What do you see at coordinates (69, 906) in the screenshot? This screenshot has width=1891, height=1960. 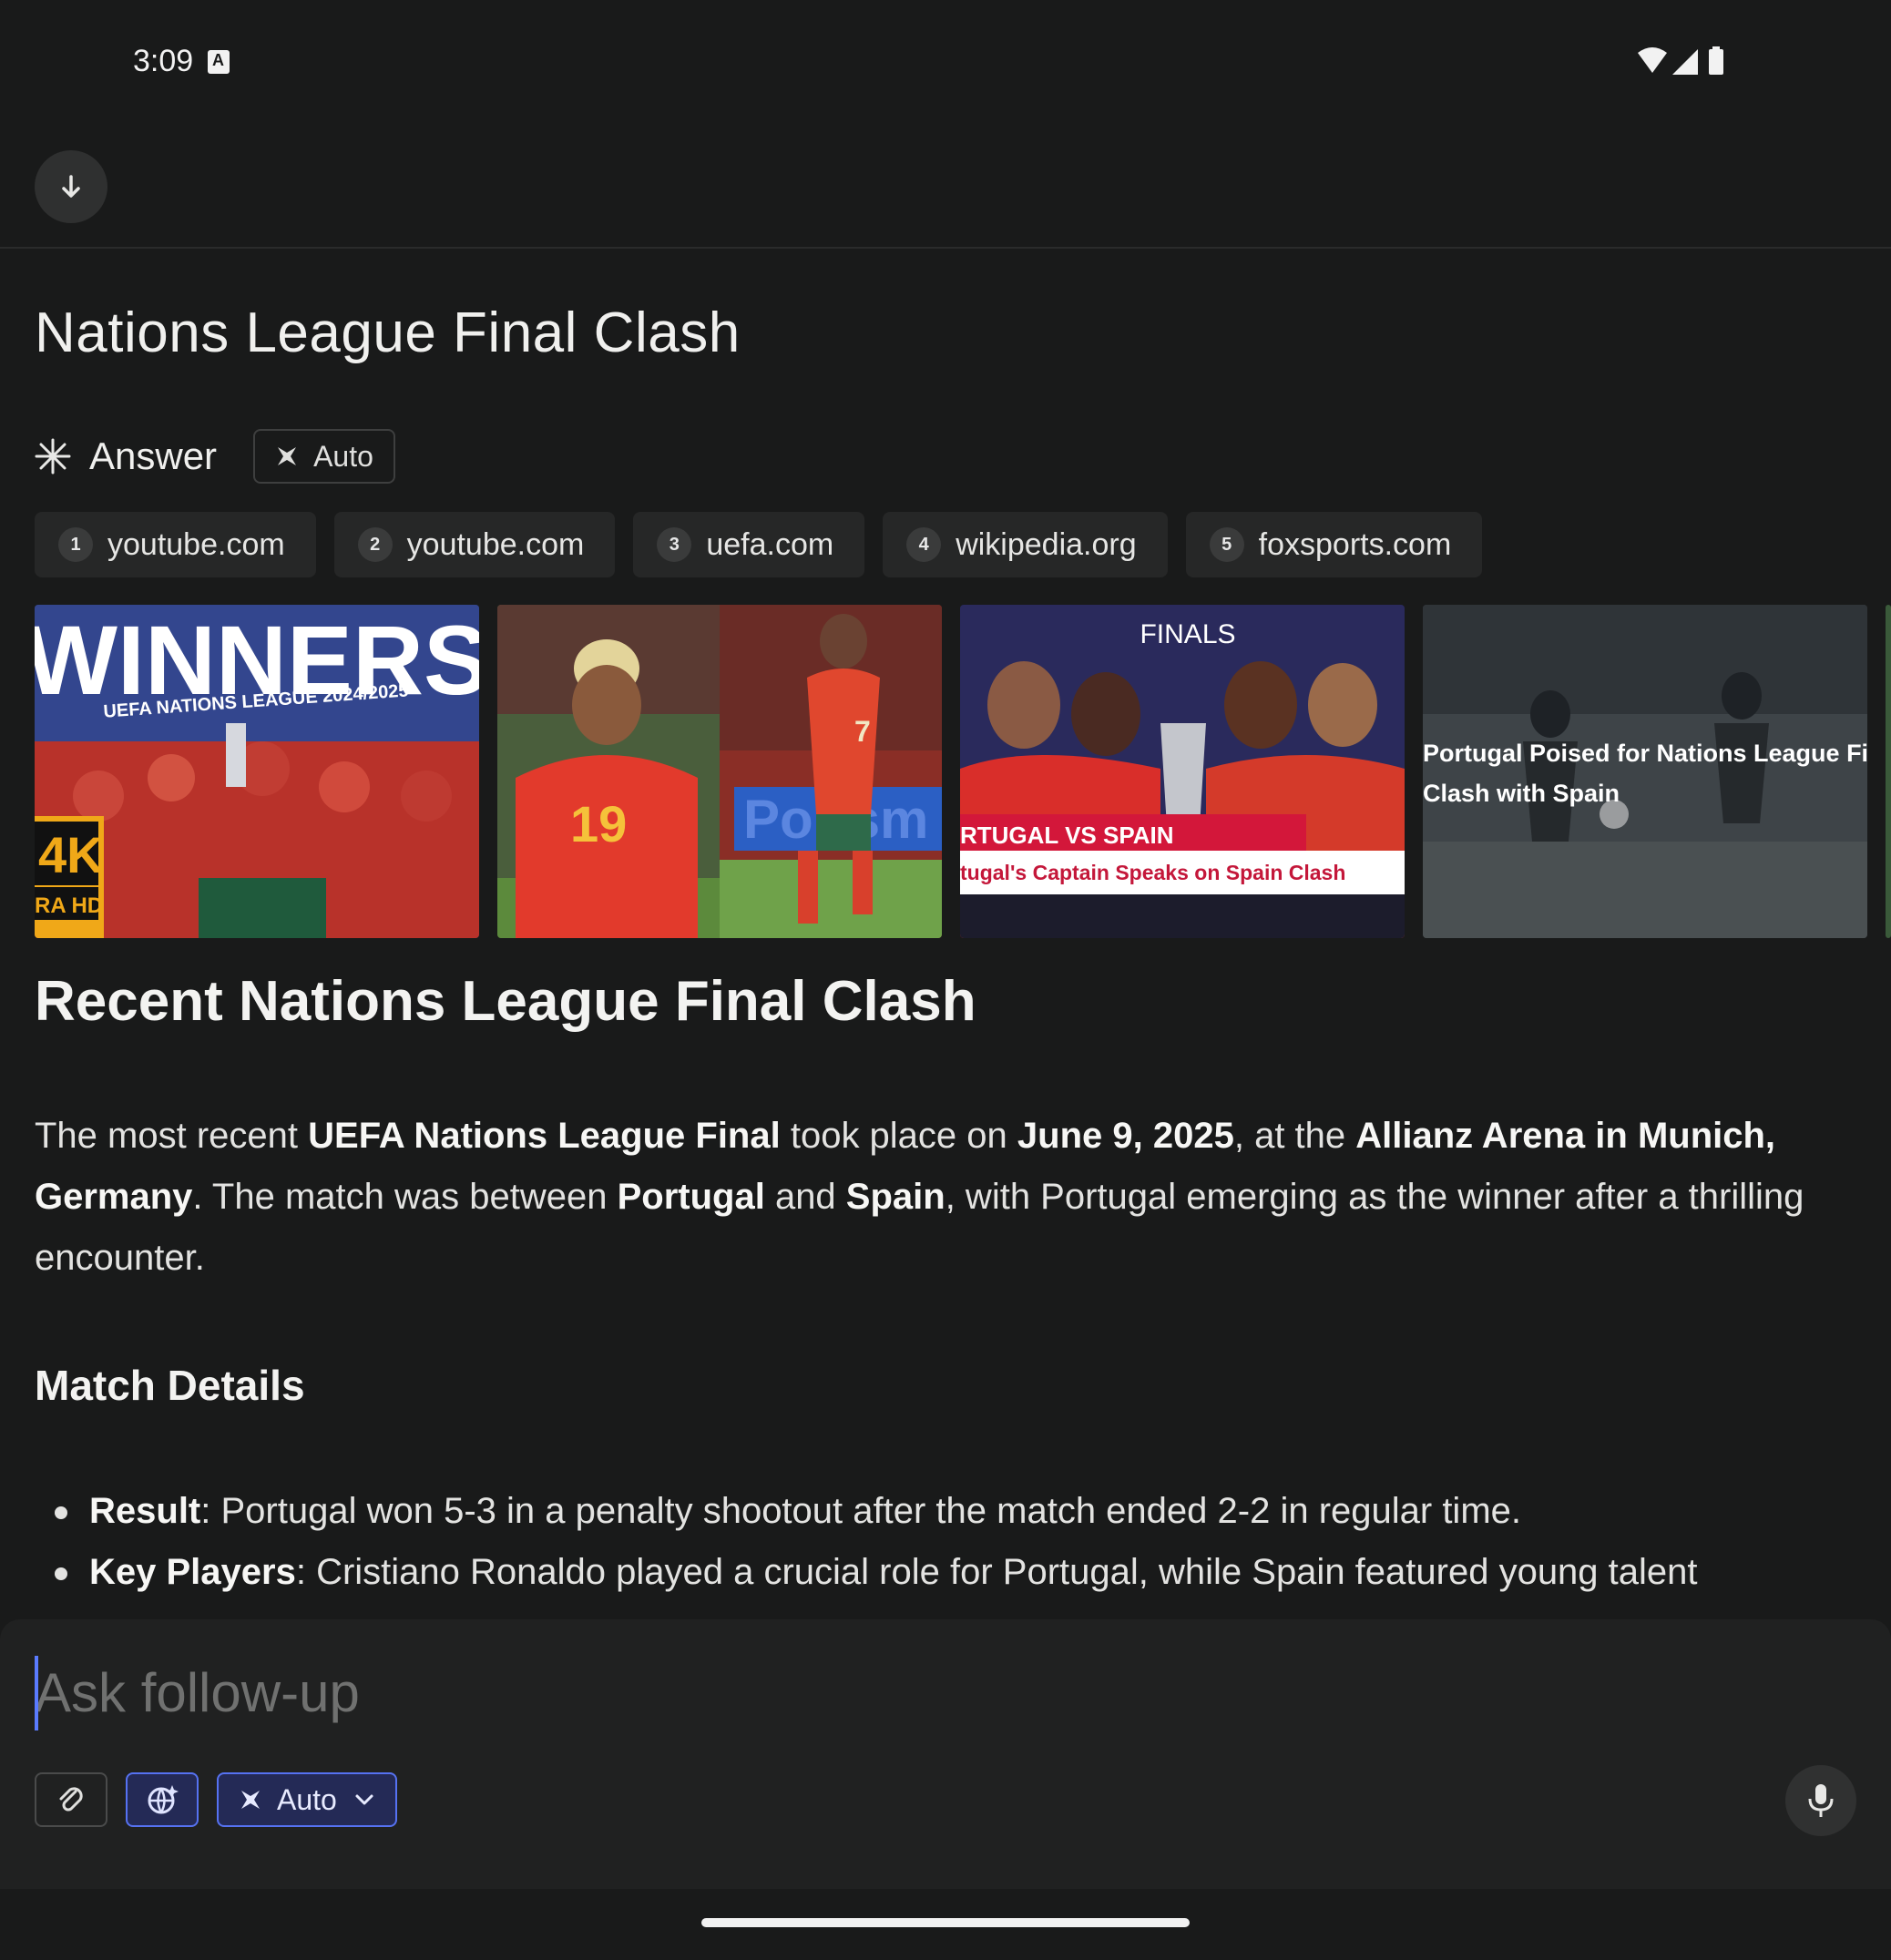 I see `thumb-hd-badge: RA HD` at bounding box center [69, 906].